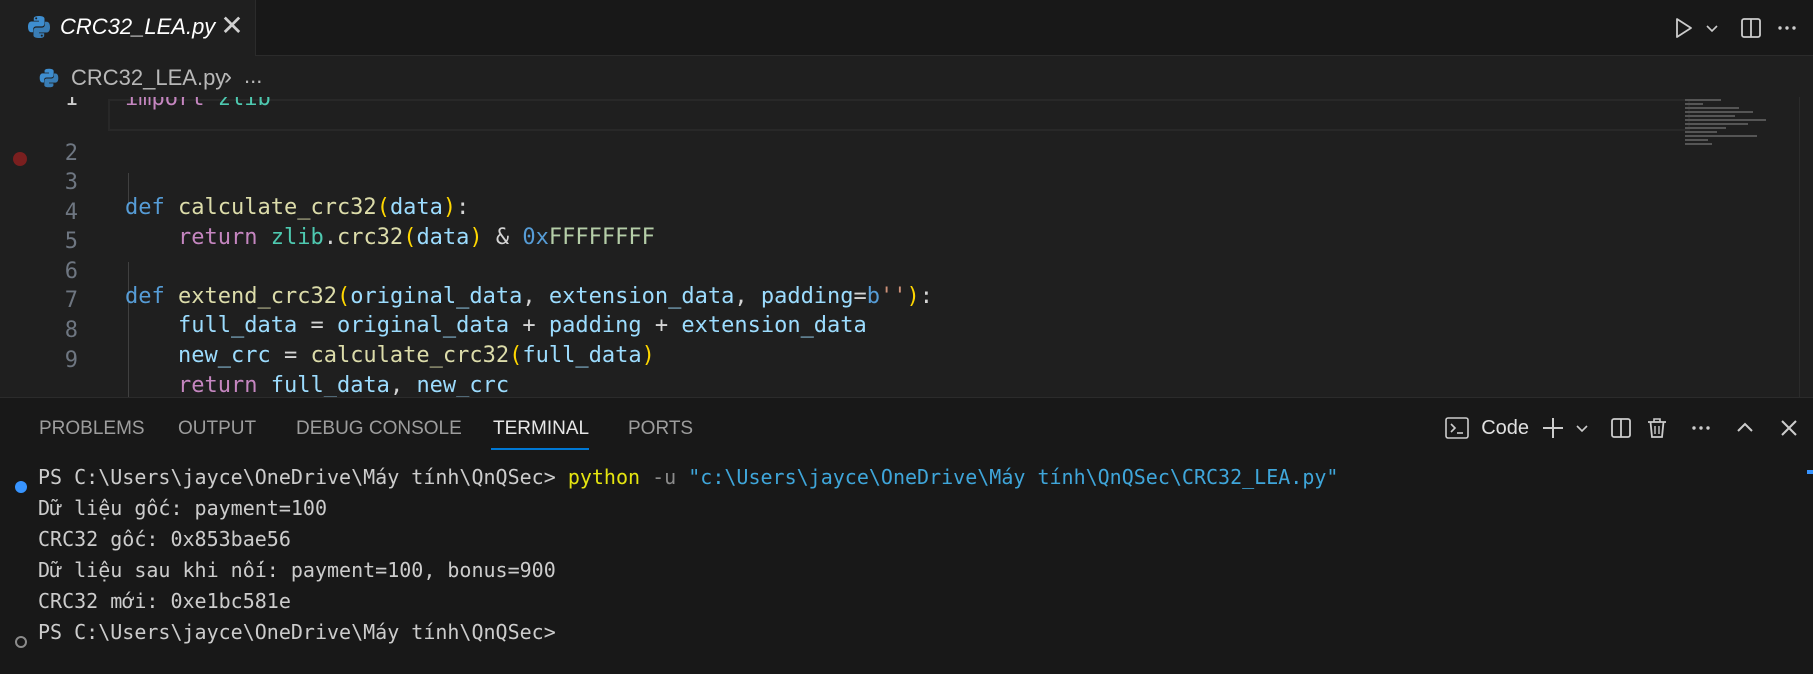 This screenshot has height=674, width=1813. I want to click on command-pending-decoration, so click(21, 642).